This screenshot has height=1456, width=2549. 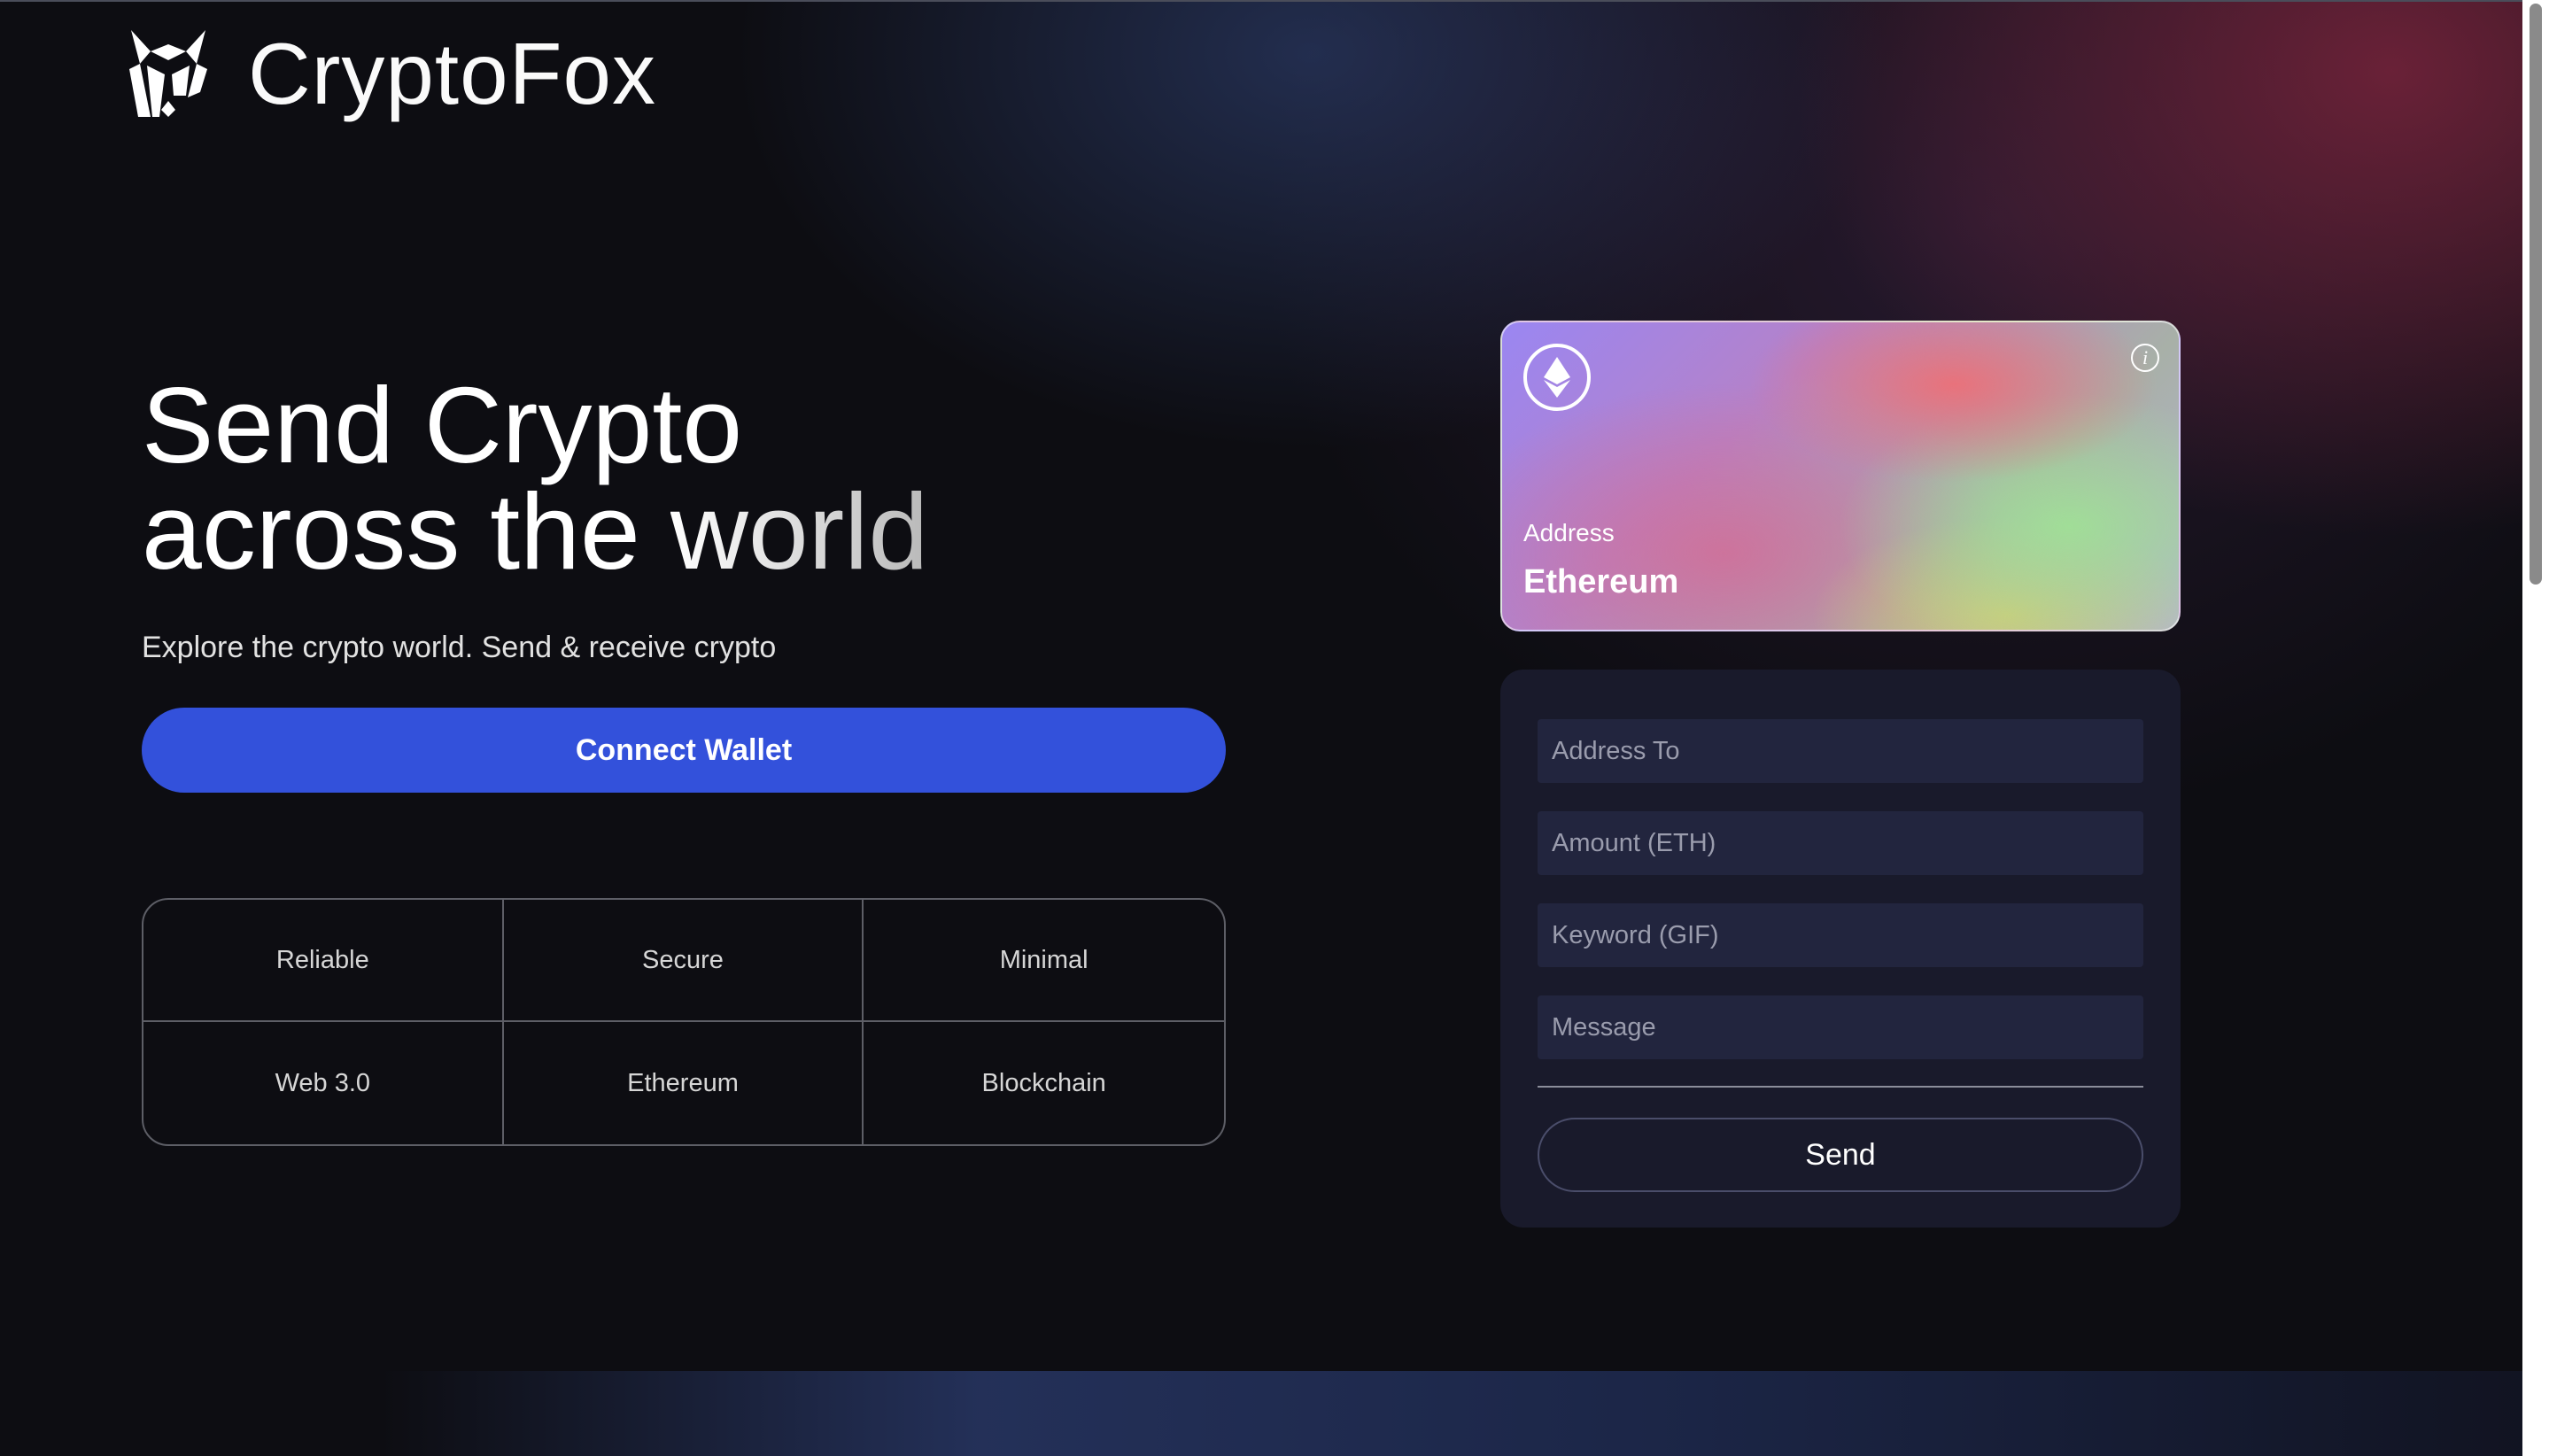 I want to click on ethereum-diamond-icon, so click(x=1557, y=377).